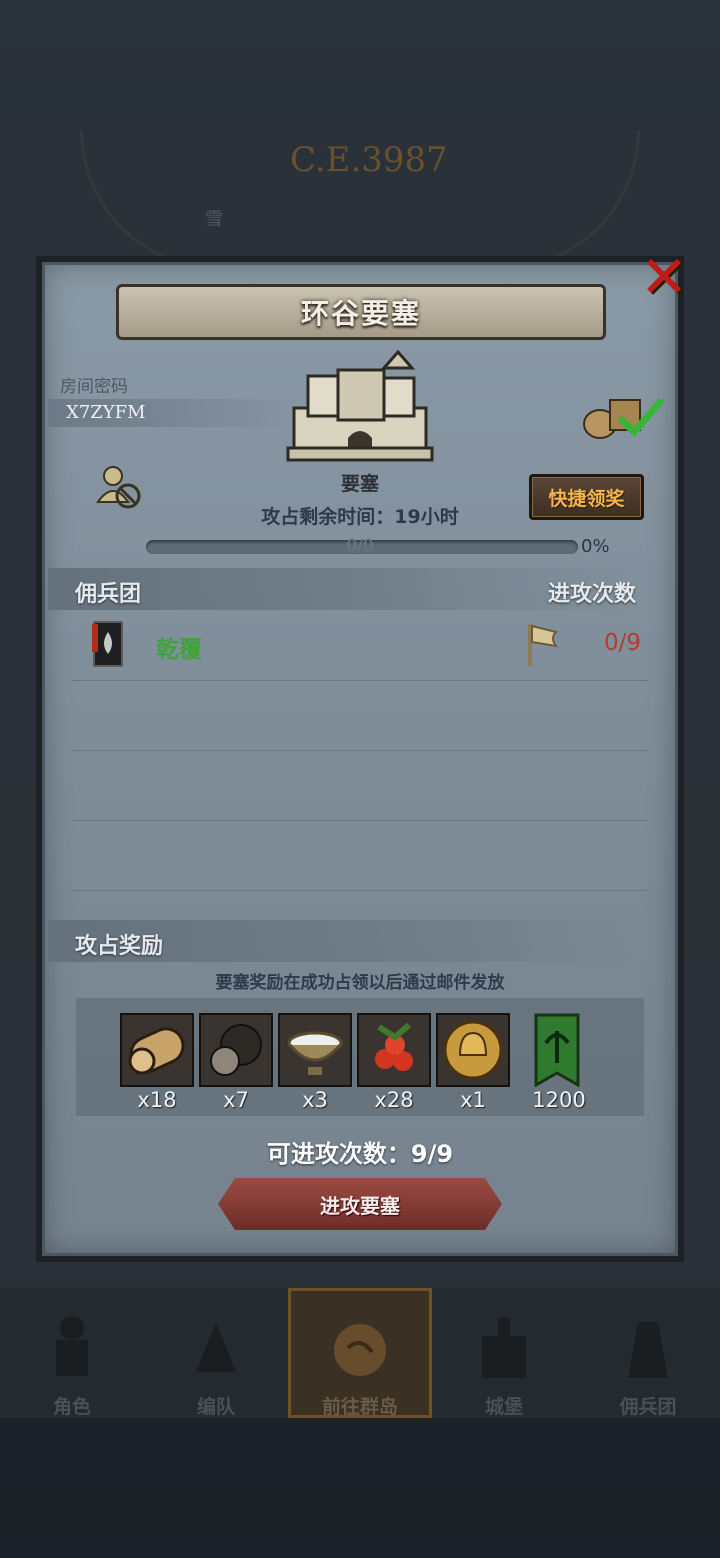 Image resolution: width=720 pixels, height=1558 pixels. I want to click on remaining-attempts: 可进攻次数：9/9, so click(360, 1154).